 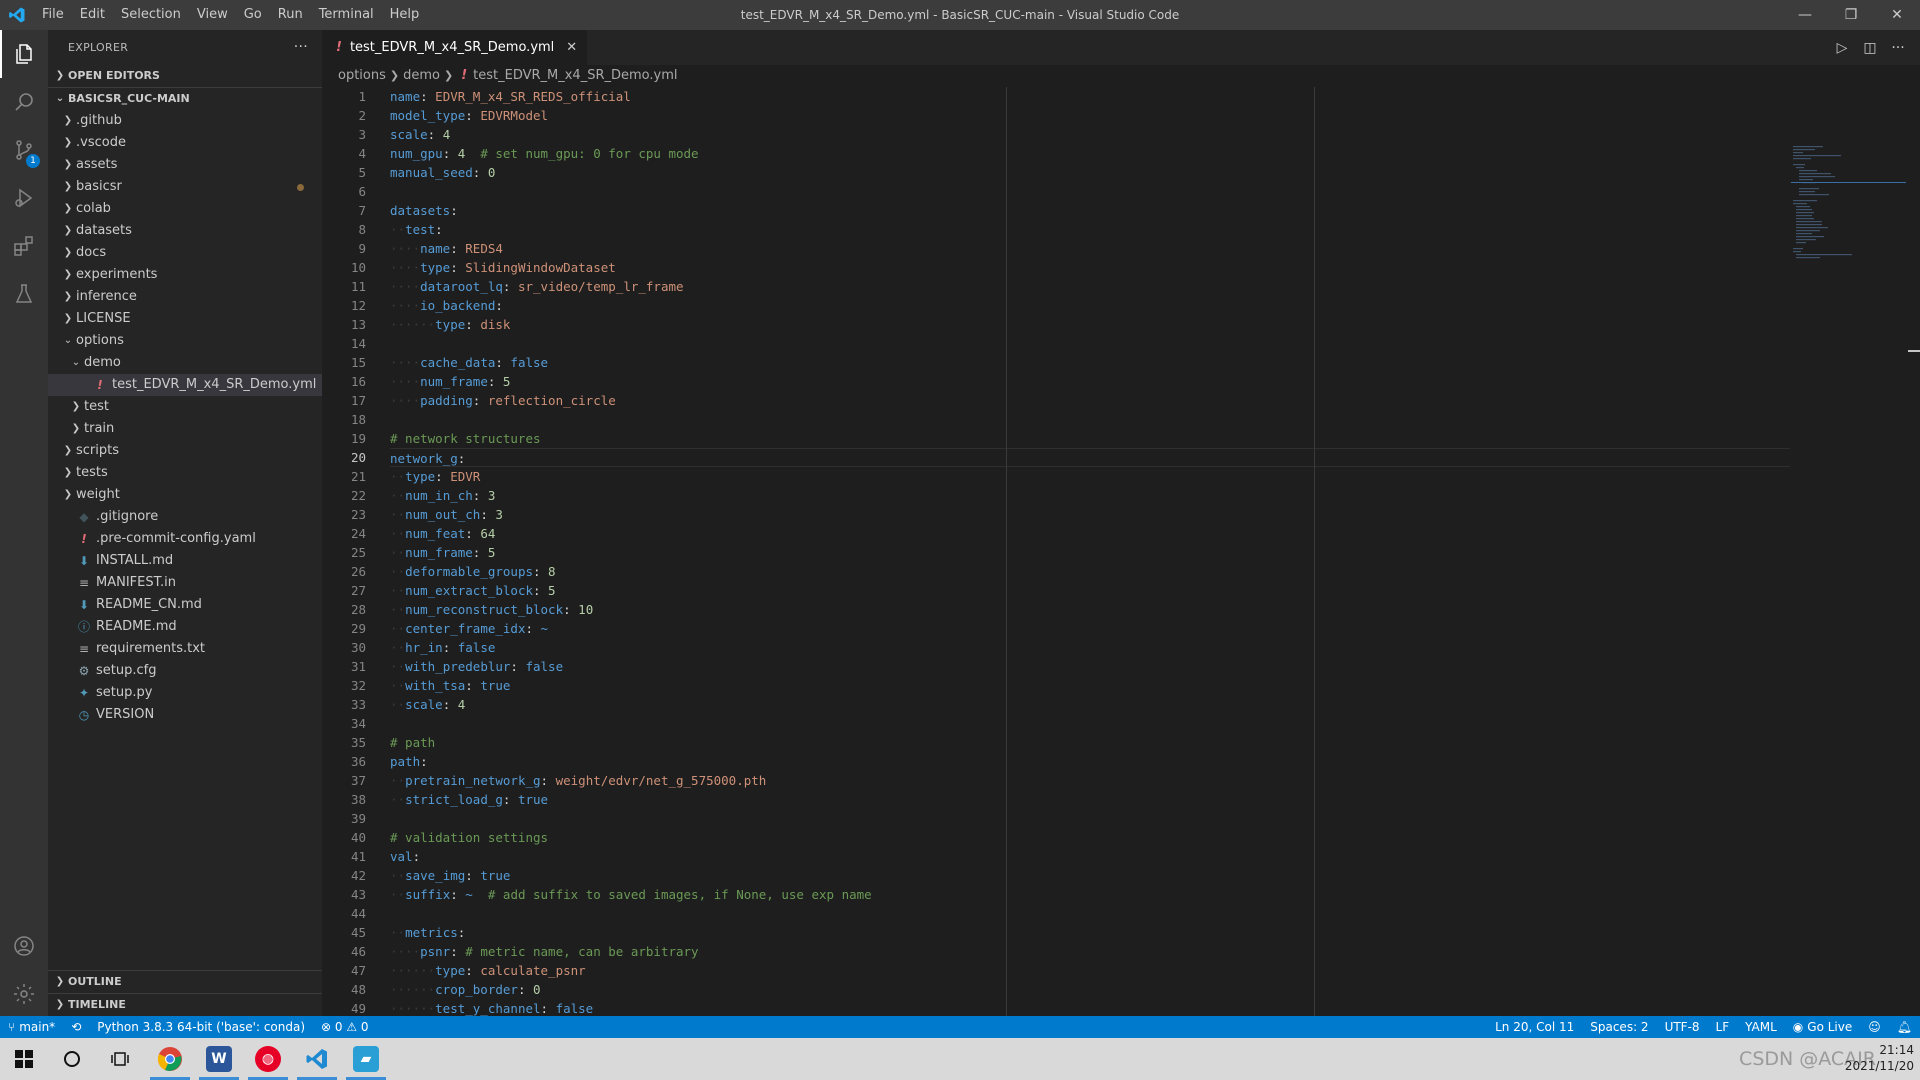 I want to click on code-line: val:, so click(x=1090, y=856).